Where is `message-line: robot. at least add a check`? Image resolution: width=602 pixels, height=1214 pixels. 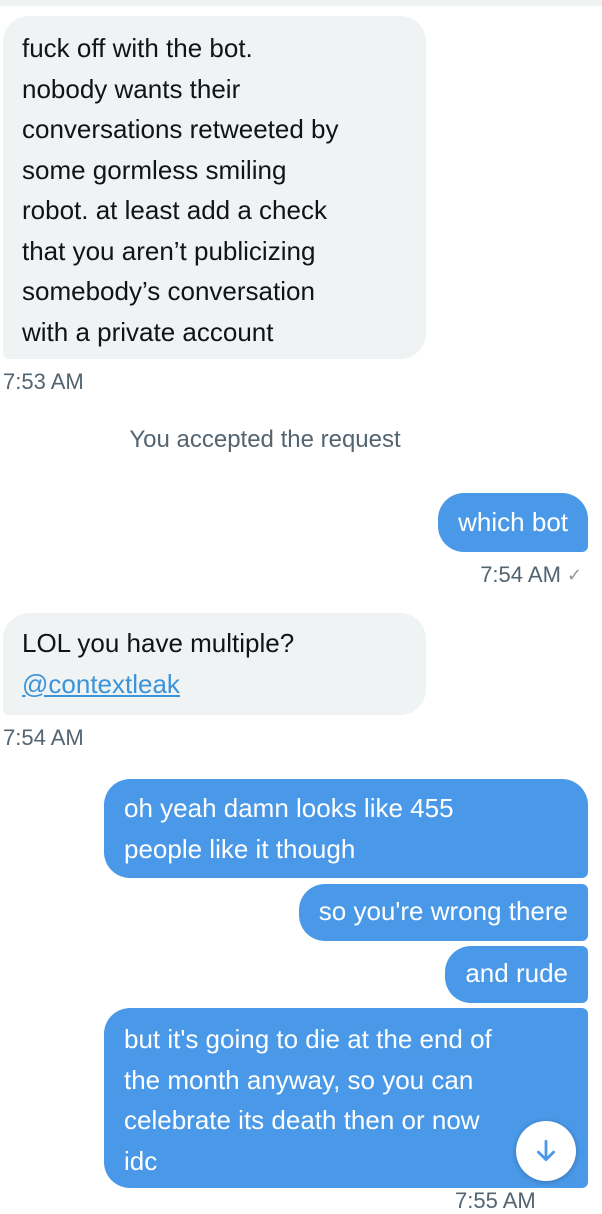 message-line: robot. at least add a check is located at coordinates (174, 210).